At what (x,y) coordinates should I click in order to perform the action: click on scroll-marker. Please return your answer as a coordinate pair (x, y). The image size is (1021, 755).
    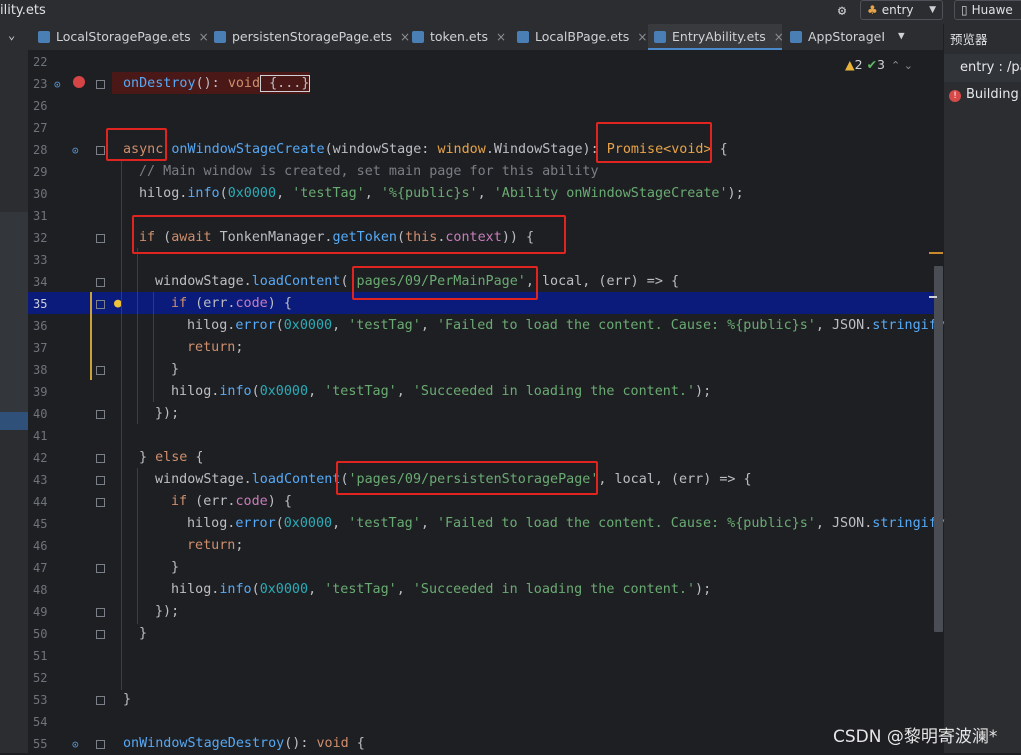
    Looking at the image, I should click on (933, 297).